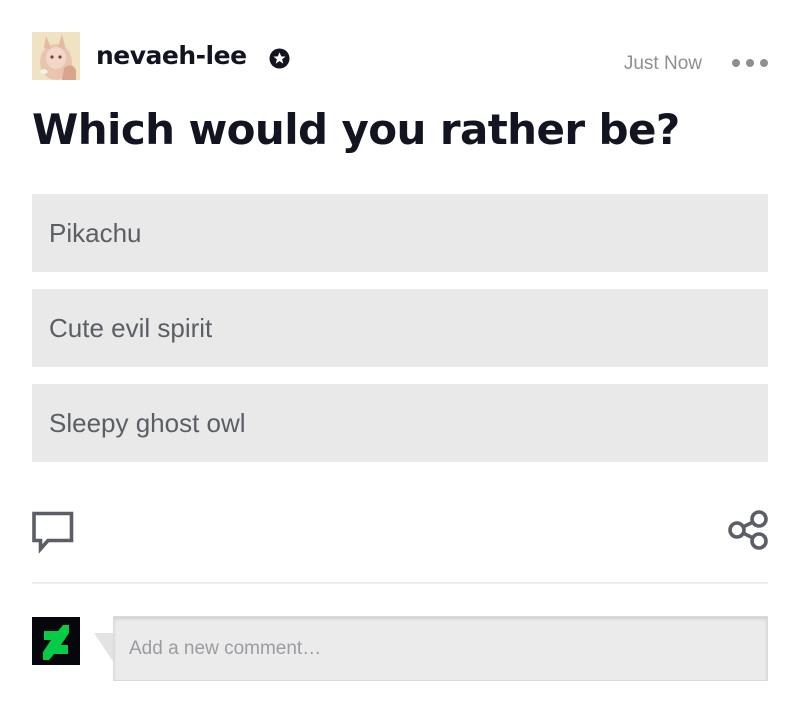 The width and height of the screenshot is (800, 713). Describe the element at coordinates (400, 423) in the screenshot. I see `poll-option-sleepy-ghost-owl: Sleepy ghost owl` at that location.